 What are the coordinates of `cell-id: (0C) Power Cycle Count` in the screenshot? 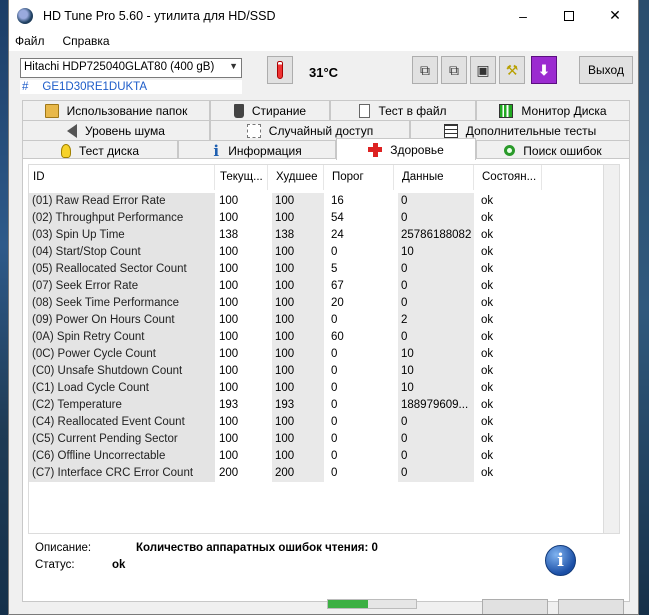 It's located at (122, 354).